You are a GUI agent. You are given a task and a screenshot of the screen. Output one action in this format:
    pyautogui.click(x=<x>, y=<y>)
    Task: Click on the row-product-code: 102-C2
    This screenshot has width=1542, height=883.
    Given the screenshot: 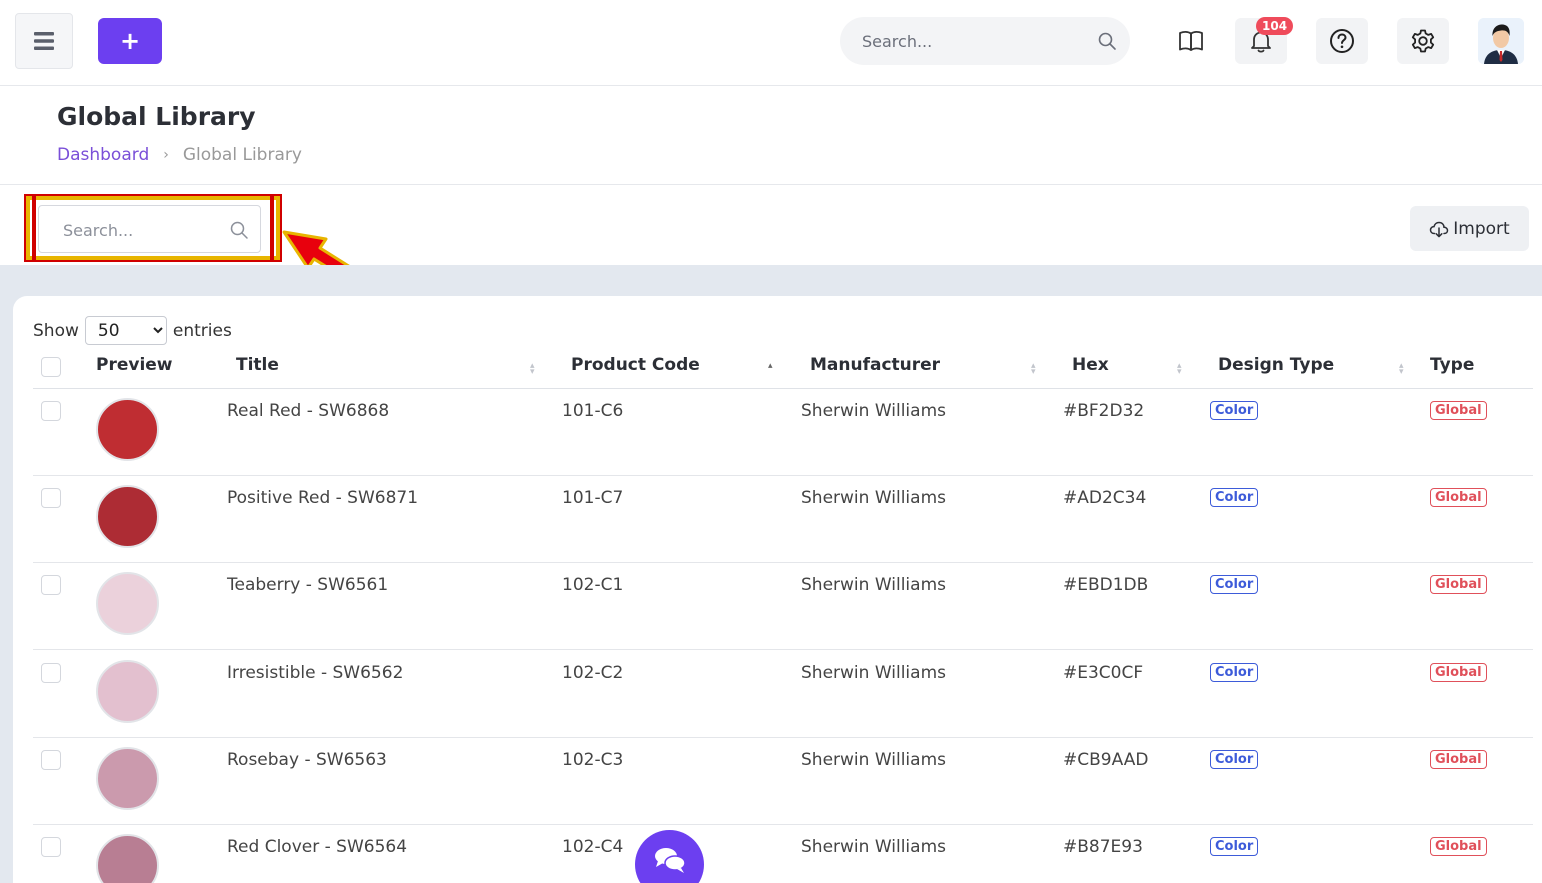 What is the action you would take?
    pyautogui.click(x=593, y=673)
    